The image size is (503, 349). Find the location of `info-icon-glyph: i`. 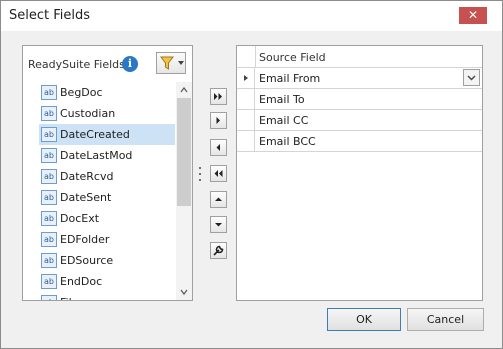

info-icon-glyph: i is located at coordinates (130, 63).